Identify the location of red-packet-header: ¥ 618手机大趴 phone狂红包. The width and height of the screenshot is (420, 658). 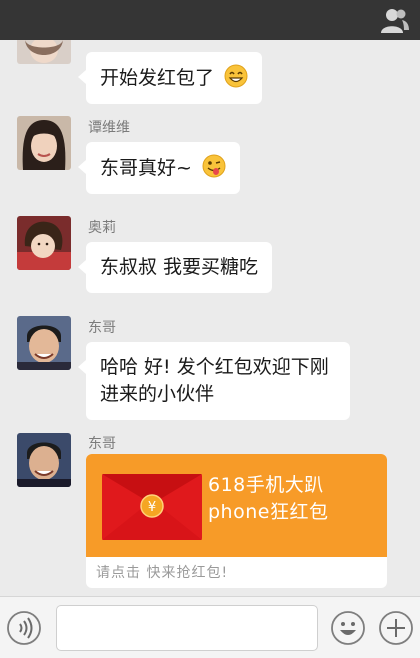
(236, 505).